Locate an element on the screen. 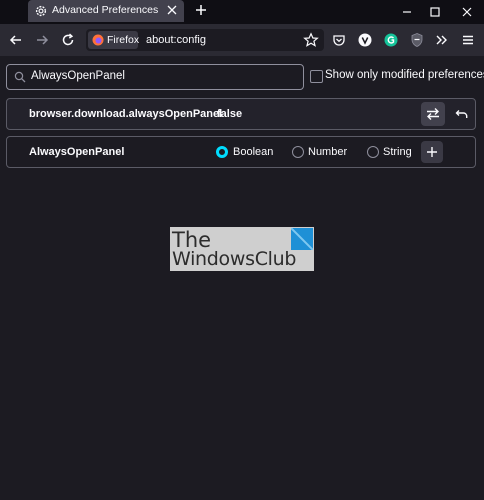  add-button is located at coordinates (432, 152).